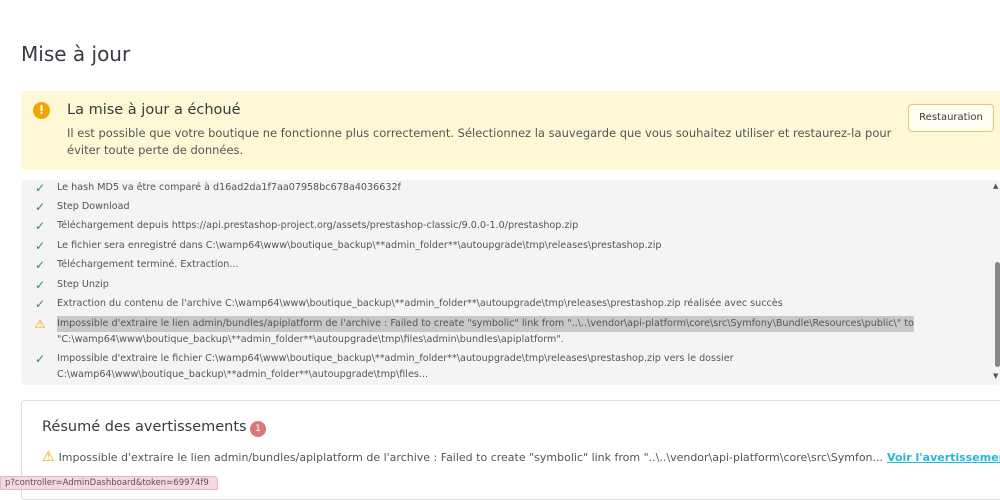 Image resolution: width=1000 pixels, height=500 pixels. I want to click on warning-count-badge: 1, so click(258, 429).